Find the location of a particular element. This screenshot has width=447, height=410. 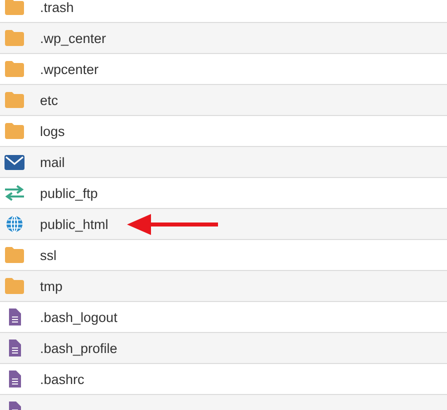

transfer-arrows-icon is located at coordinates (14, 193).